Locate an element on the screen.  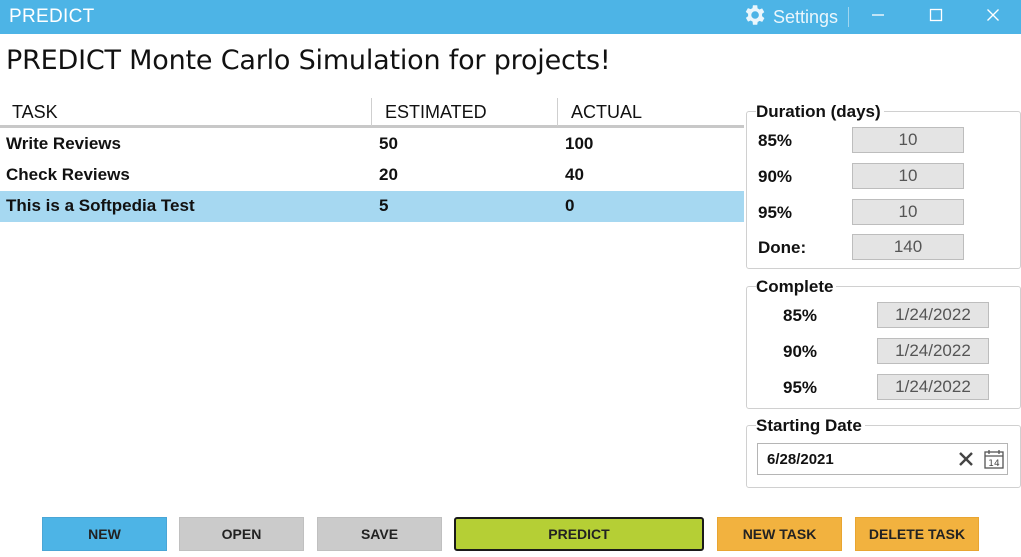
calendar-day: 14 is located at coordinates (994, 464).